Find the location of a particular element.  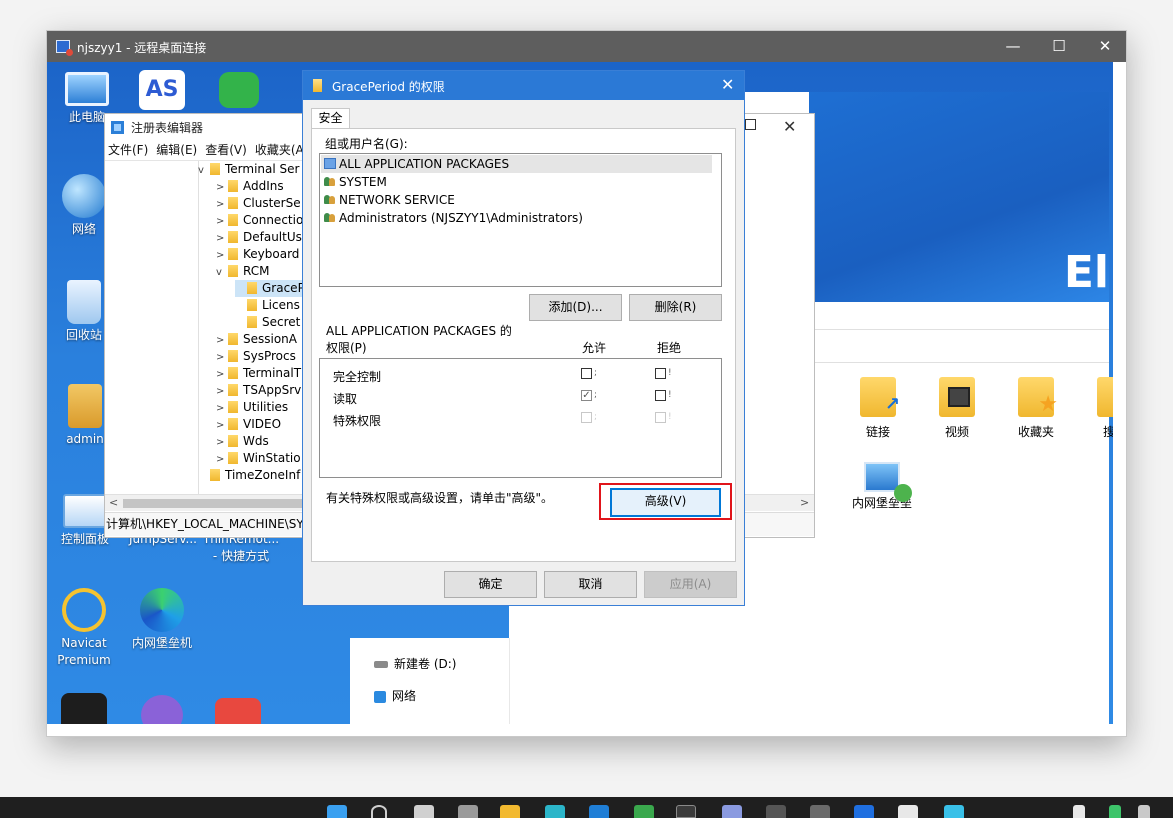

tree-node: > Wds is located at coordinates (242, 442).